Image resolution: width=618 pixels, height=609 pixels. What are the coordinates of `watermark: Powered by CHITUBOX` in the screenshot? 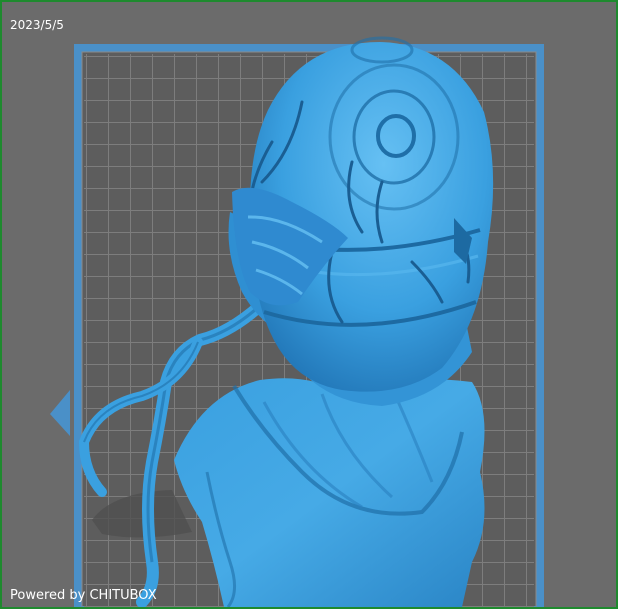 It's located at (83, 595).